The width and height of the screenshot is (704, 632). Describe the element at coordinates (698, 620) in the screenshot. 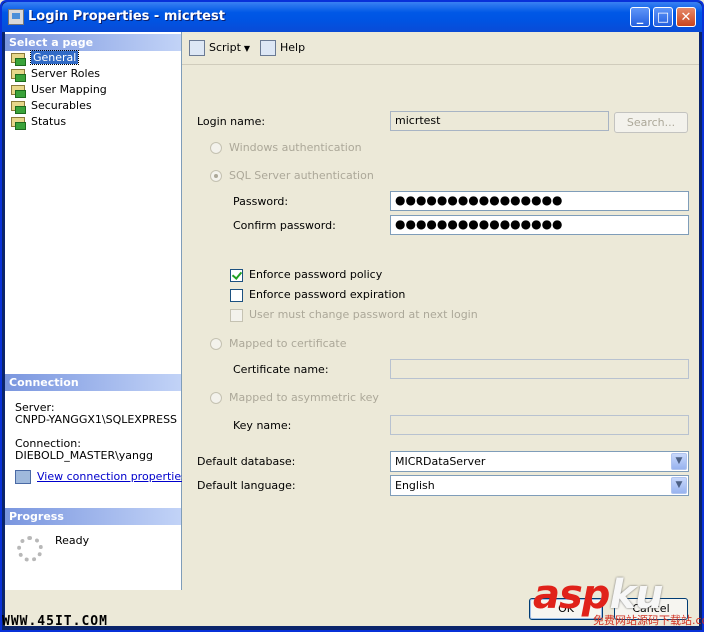

I see `brand-watermark-domain: .com` at that location.